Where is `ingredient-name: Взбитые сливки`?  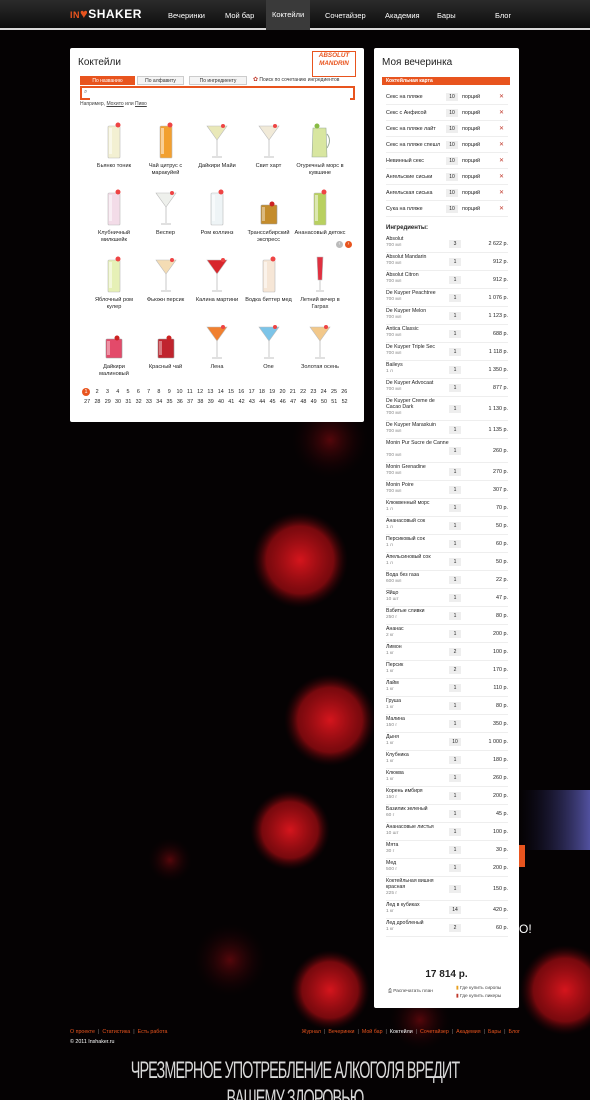
ingredient-name: Взбитые сливки is located at coordinates (418, 611).